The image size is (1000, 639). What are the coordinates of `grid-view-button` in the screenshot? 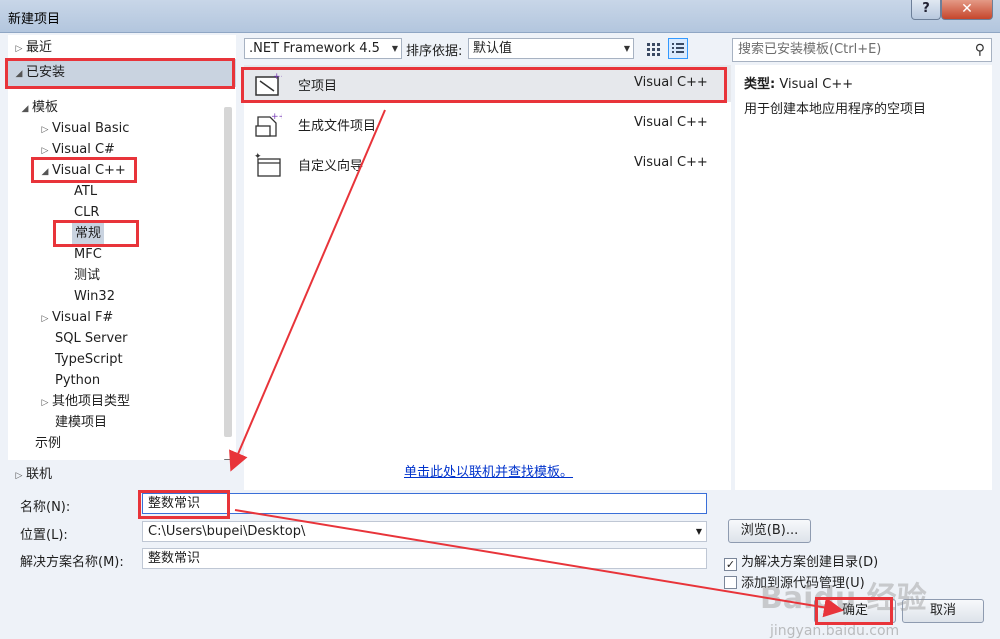 It's located at (653, 48).